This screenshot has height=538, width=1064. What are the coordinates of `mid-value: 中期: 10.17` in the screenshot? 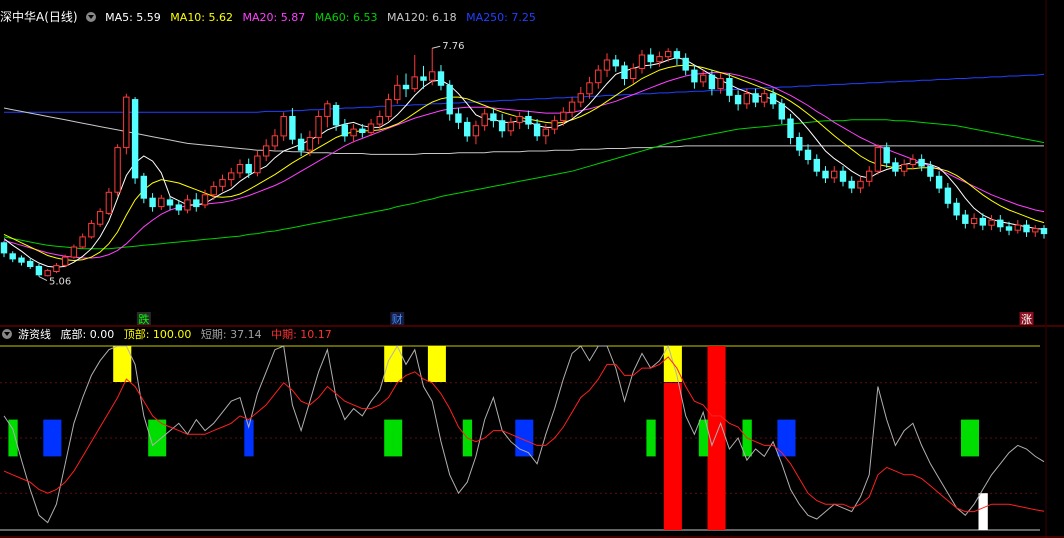 It's located at (301, 334).